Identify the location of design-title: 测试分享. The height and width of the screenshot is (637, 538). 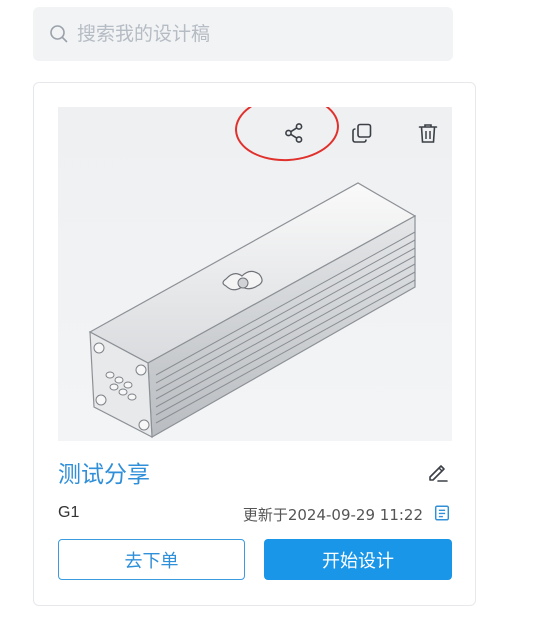
(104, 472).